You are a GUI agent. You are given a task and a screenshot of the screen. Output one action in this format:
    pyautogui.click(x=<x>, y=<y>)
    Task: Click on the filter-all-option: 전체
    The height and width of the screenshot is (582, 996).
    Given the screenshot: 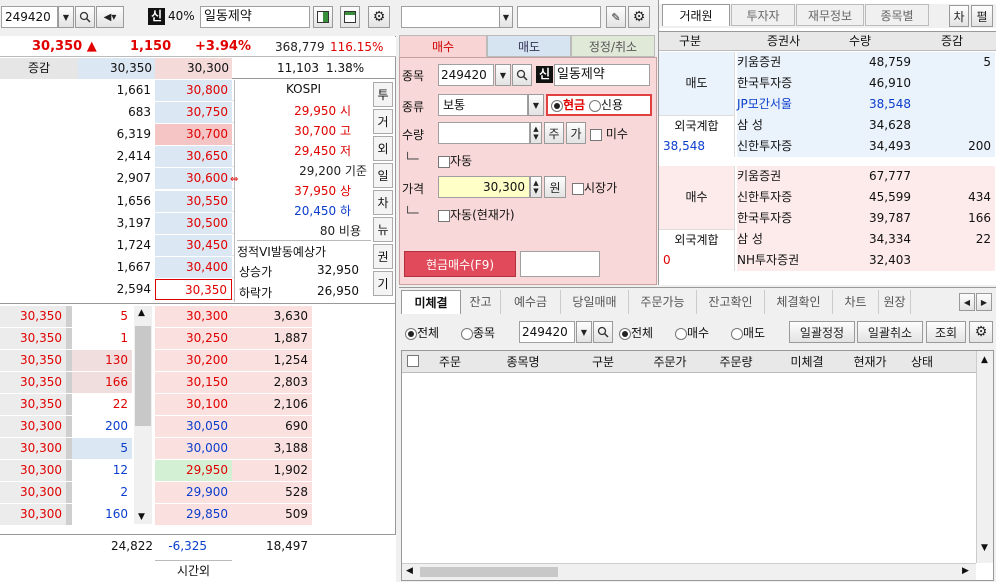 What is the action you would take?
    pyautogui.click(x=422, y=332)
    